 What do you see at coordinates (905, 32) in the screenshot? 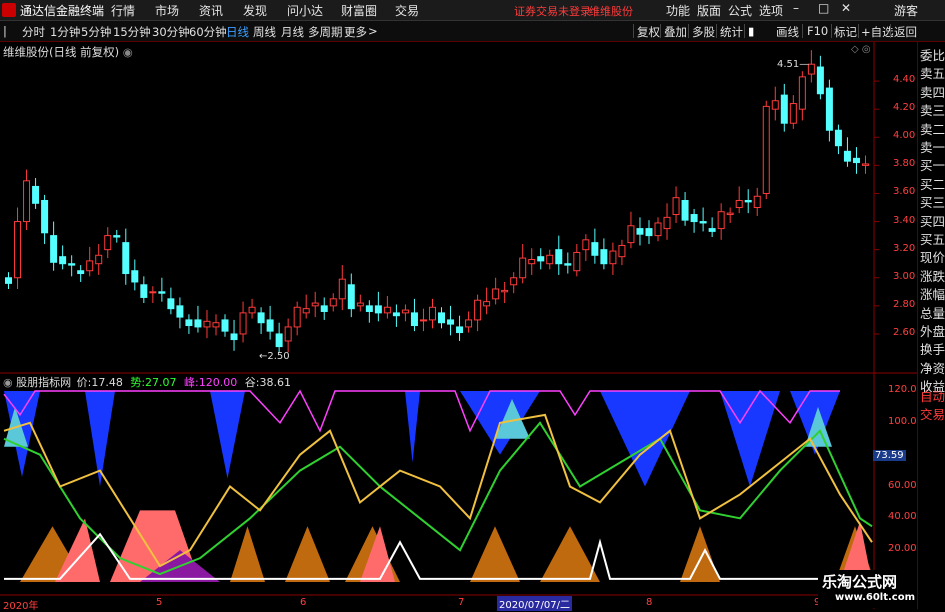
I see `back-button: 返回` at bounding box center [905, 32].